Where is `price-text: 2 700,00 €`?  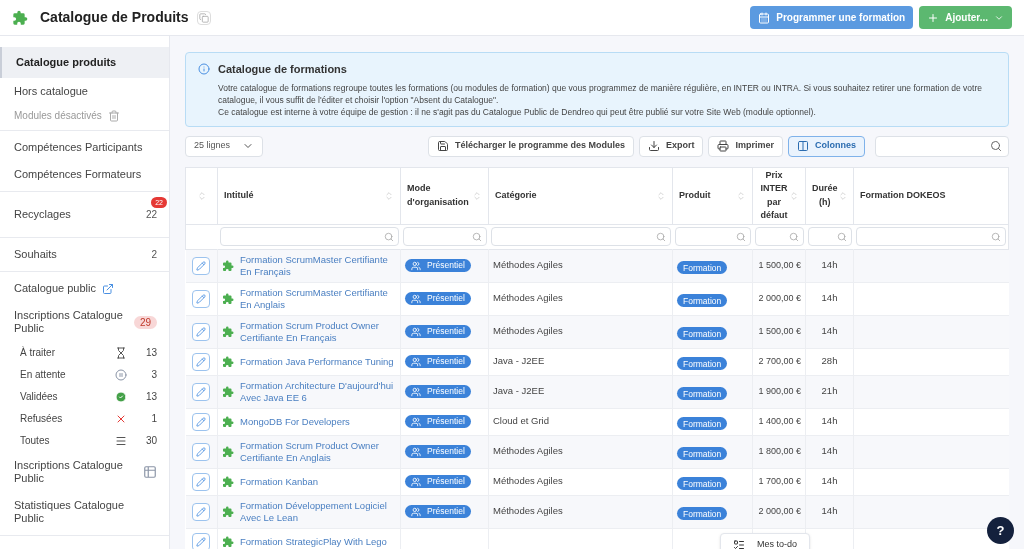 price-text: 2 700,00 € is located at coordinates (779, 360).